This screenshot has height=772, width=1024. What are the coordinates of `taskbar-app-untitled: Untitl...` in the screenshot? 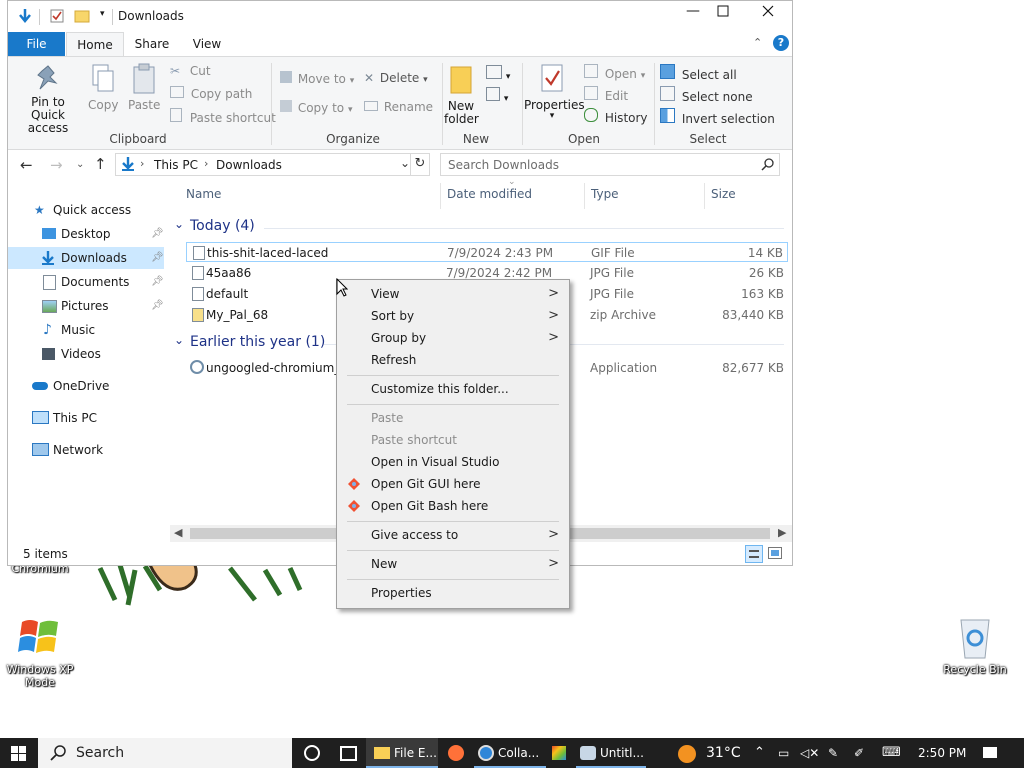 It's located at (611, 753).